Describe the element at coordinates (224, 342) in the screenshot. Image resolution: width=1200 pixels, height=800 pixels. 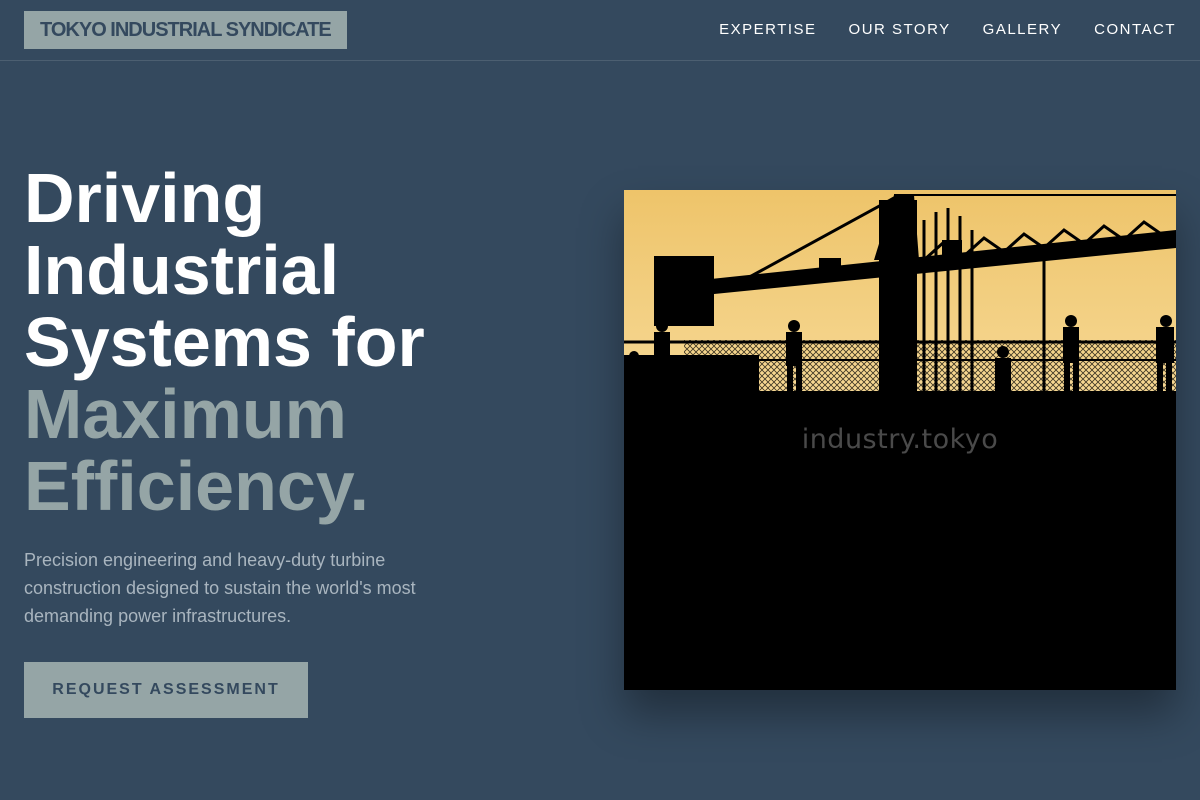
I see `headline-line: Systems for` at that location.